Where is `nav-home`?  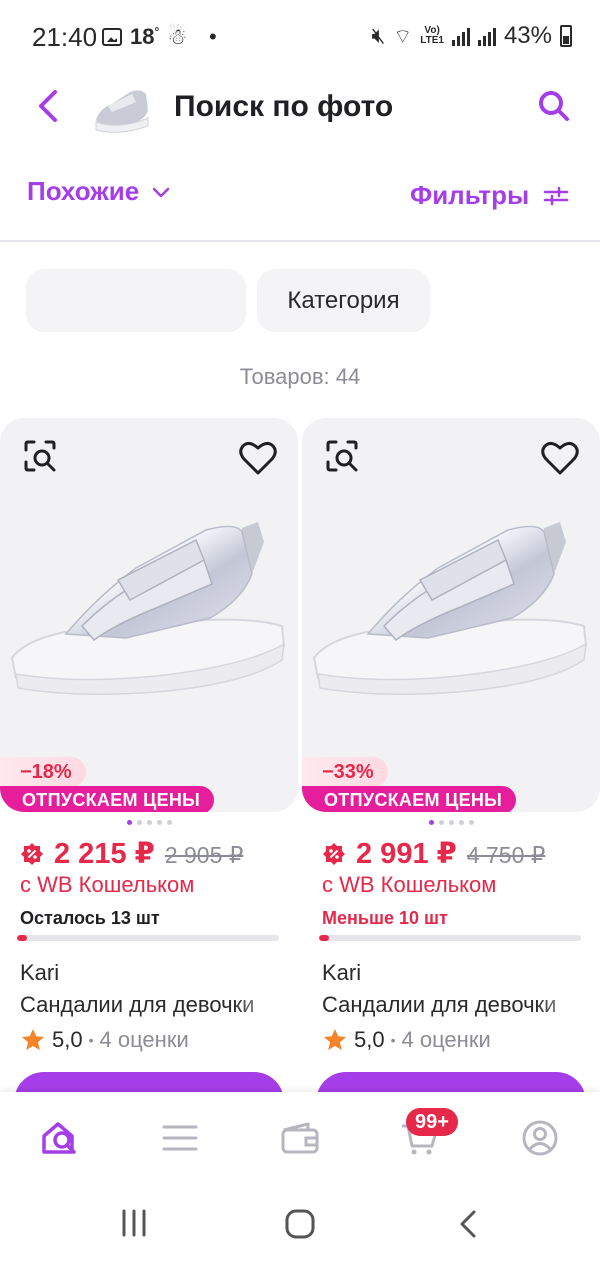 nav-home is located at coordinates (62, 1138).